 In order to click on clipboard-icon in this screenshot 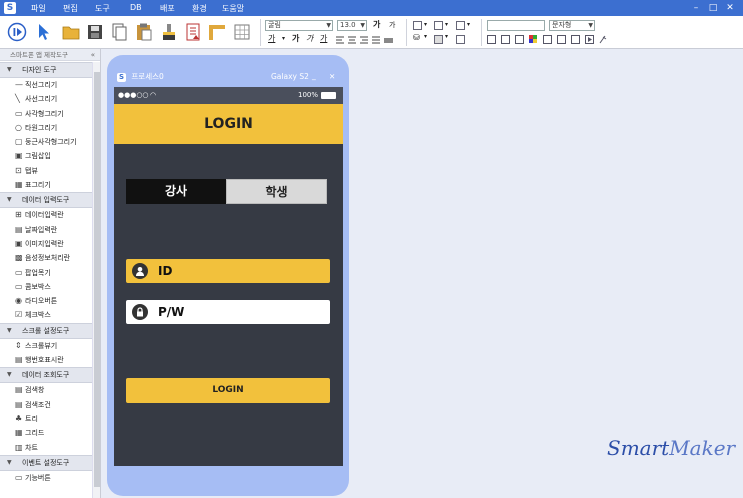, I will do `click(144, 32)`.